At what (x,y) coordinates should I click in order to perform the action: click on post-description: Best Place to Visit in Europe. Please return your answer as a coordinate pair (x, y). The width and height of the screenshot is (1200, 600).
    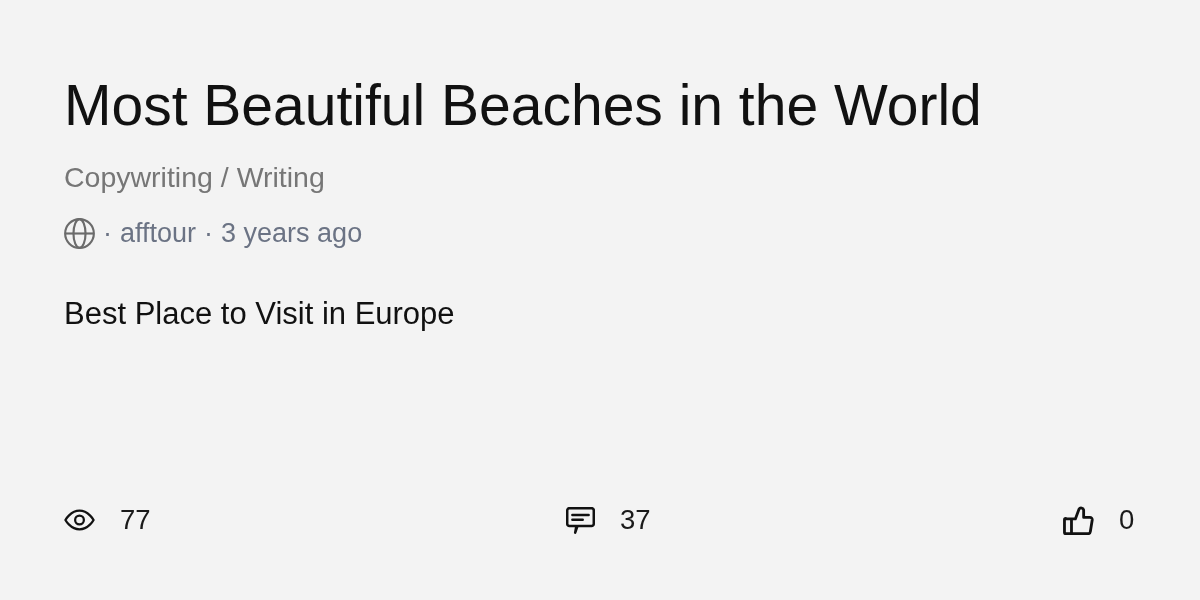
    Looking at the image, I should click on (259, 314).